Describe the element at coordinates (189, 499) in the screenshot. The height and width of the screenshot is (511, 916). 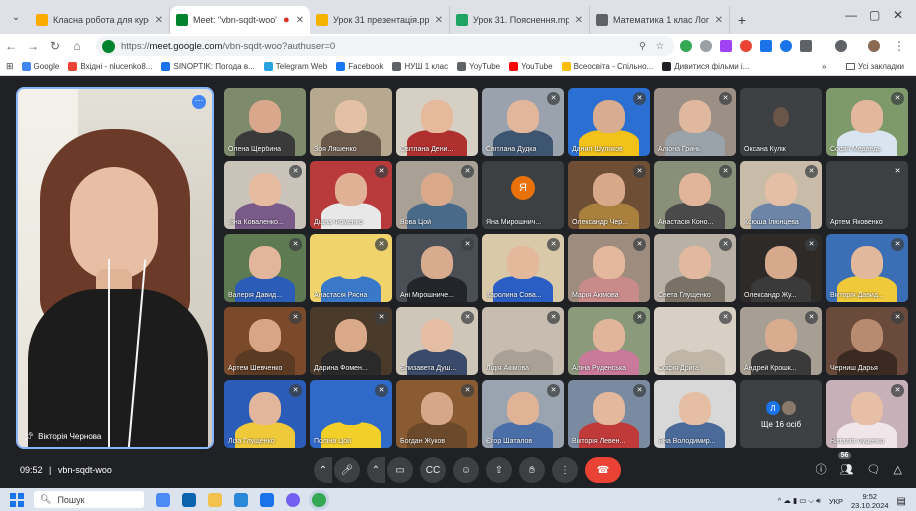
I see `edge-icon` at that location.